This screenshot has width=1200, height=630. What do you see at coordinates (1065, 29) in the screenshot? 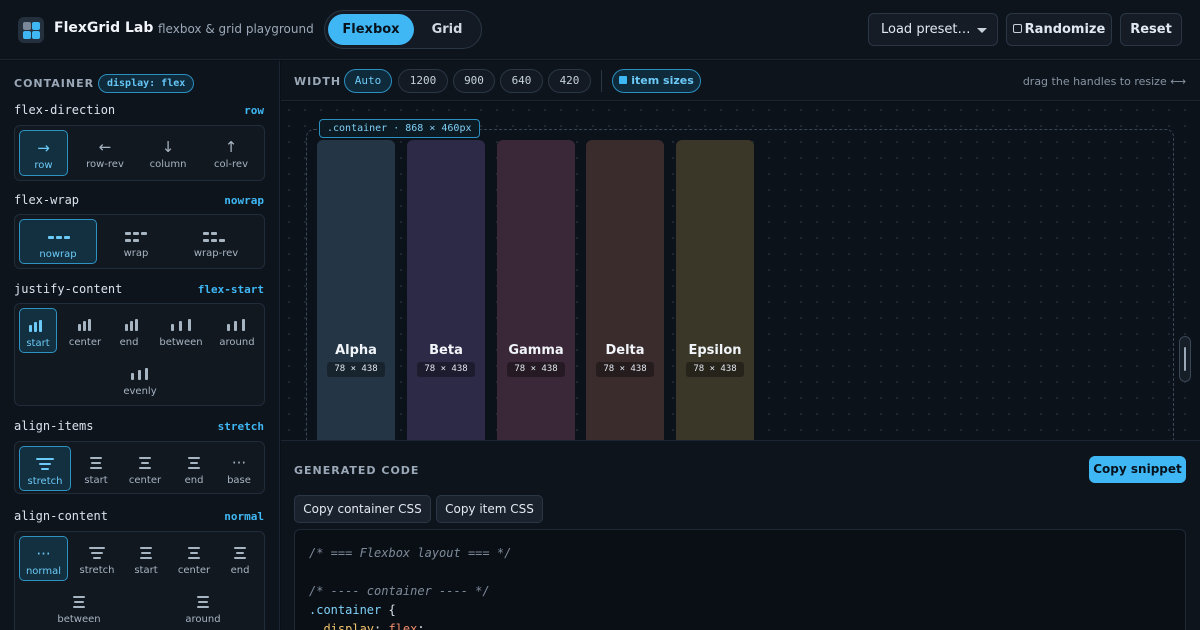
I see `randomize-label: Randomize` at bounding box center [1065, 29].